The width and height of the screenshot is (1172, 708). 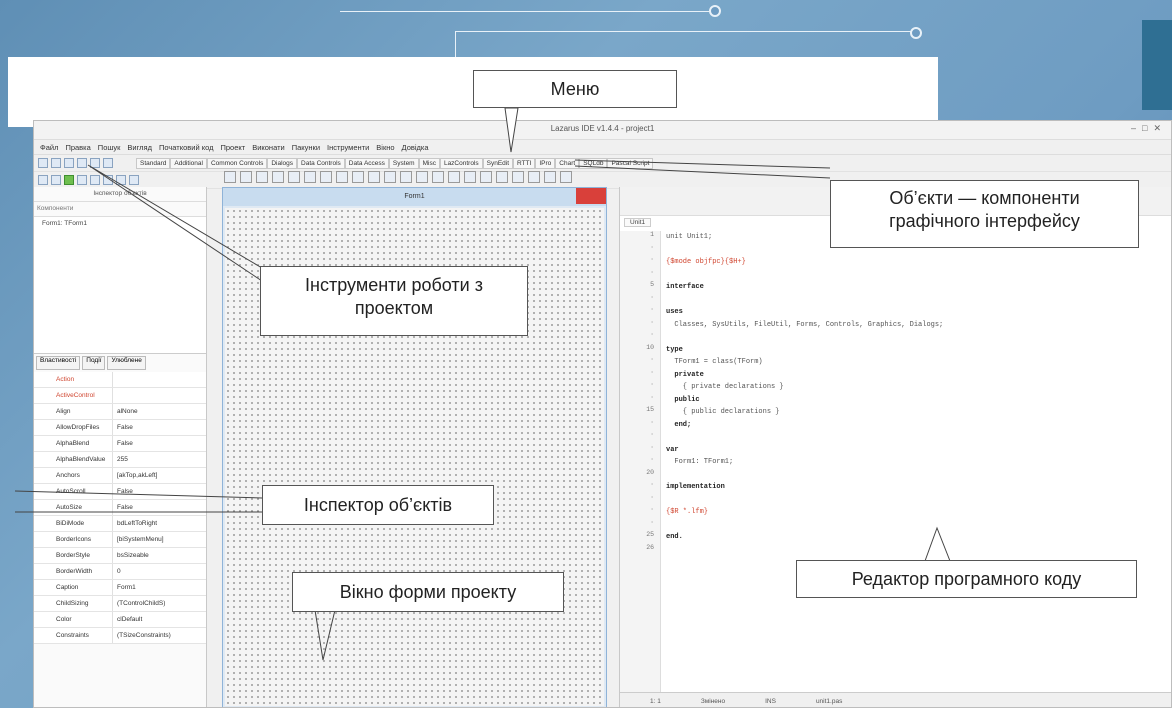 What do you see at coordinates (108, 163) in the screenshot?
I see `toggle-form-icon` at bounding box center [108, 163].